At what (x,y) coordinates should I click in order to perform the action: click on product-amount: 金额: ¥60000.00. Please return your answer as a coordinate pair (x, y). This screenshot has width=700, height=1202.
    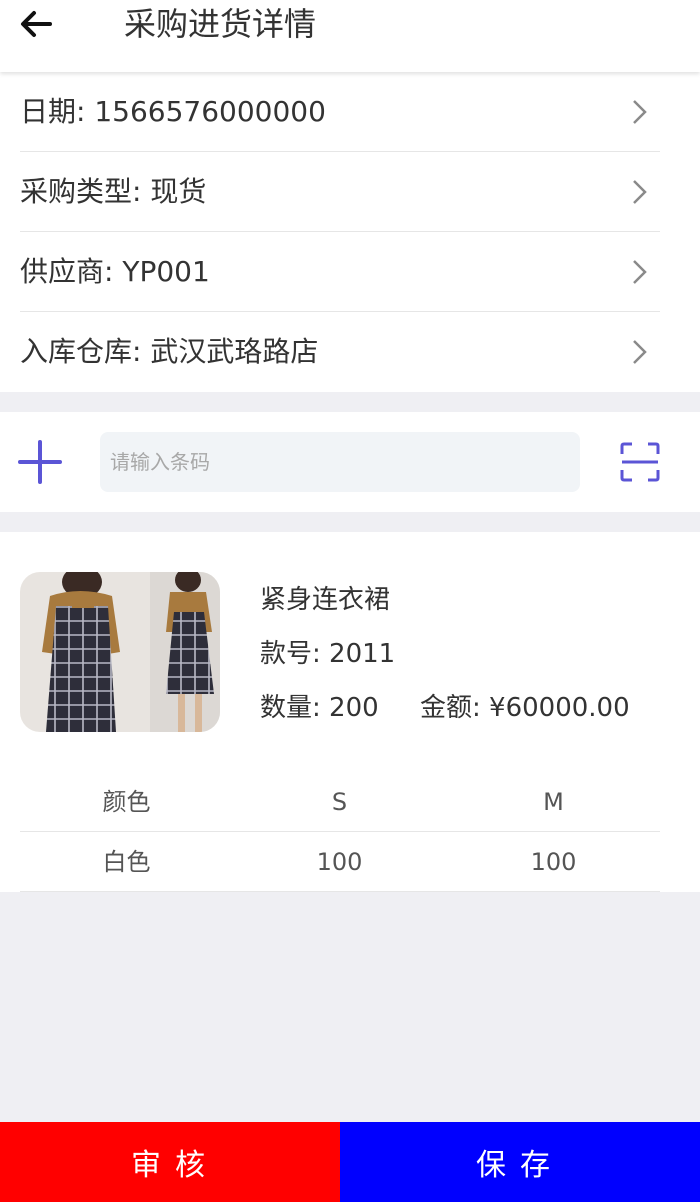
    Looking at the image, I should click on (525, 708).